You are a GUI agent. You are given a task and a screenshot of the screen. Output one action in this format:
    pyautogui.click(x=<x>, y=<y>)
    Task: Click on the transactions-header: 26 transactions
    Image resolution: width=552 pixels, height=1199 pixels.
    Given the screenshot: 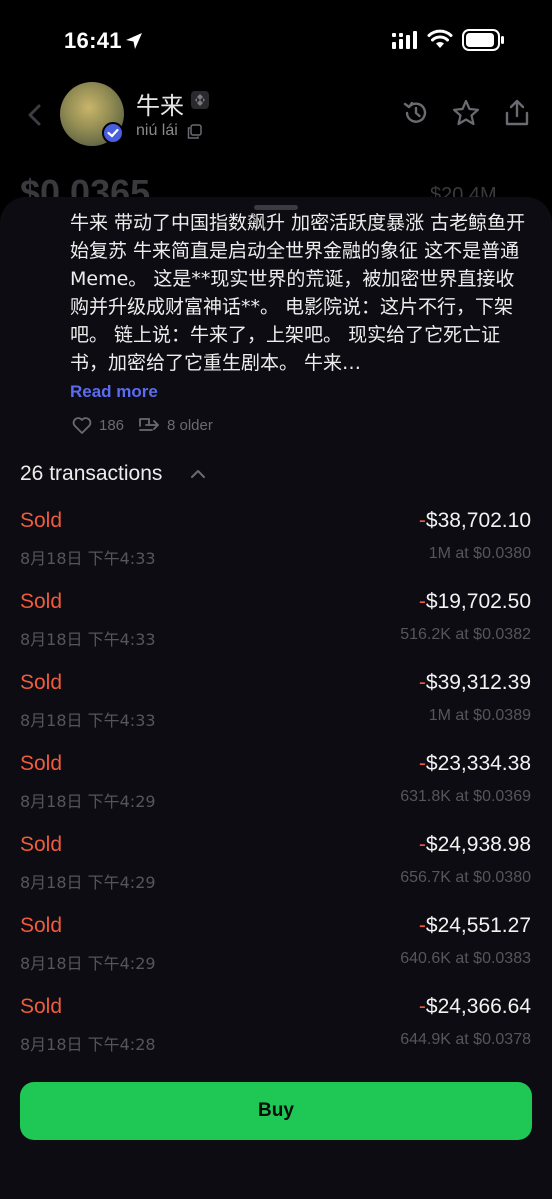 What is the action you would take?
    pyautogui.click(x=91, y=474)
    